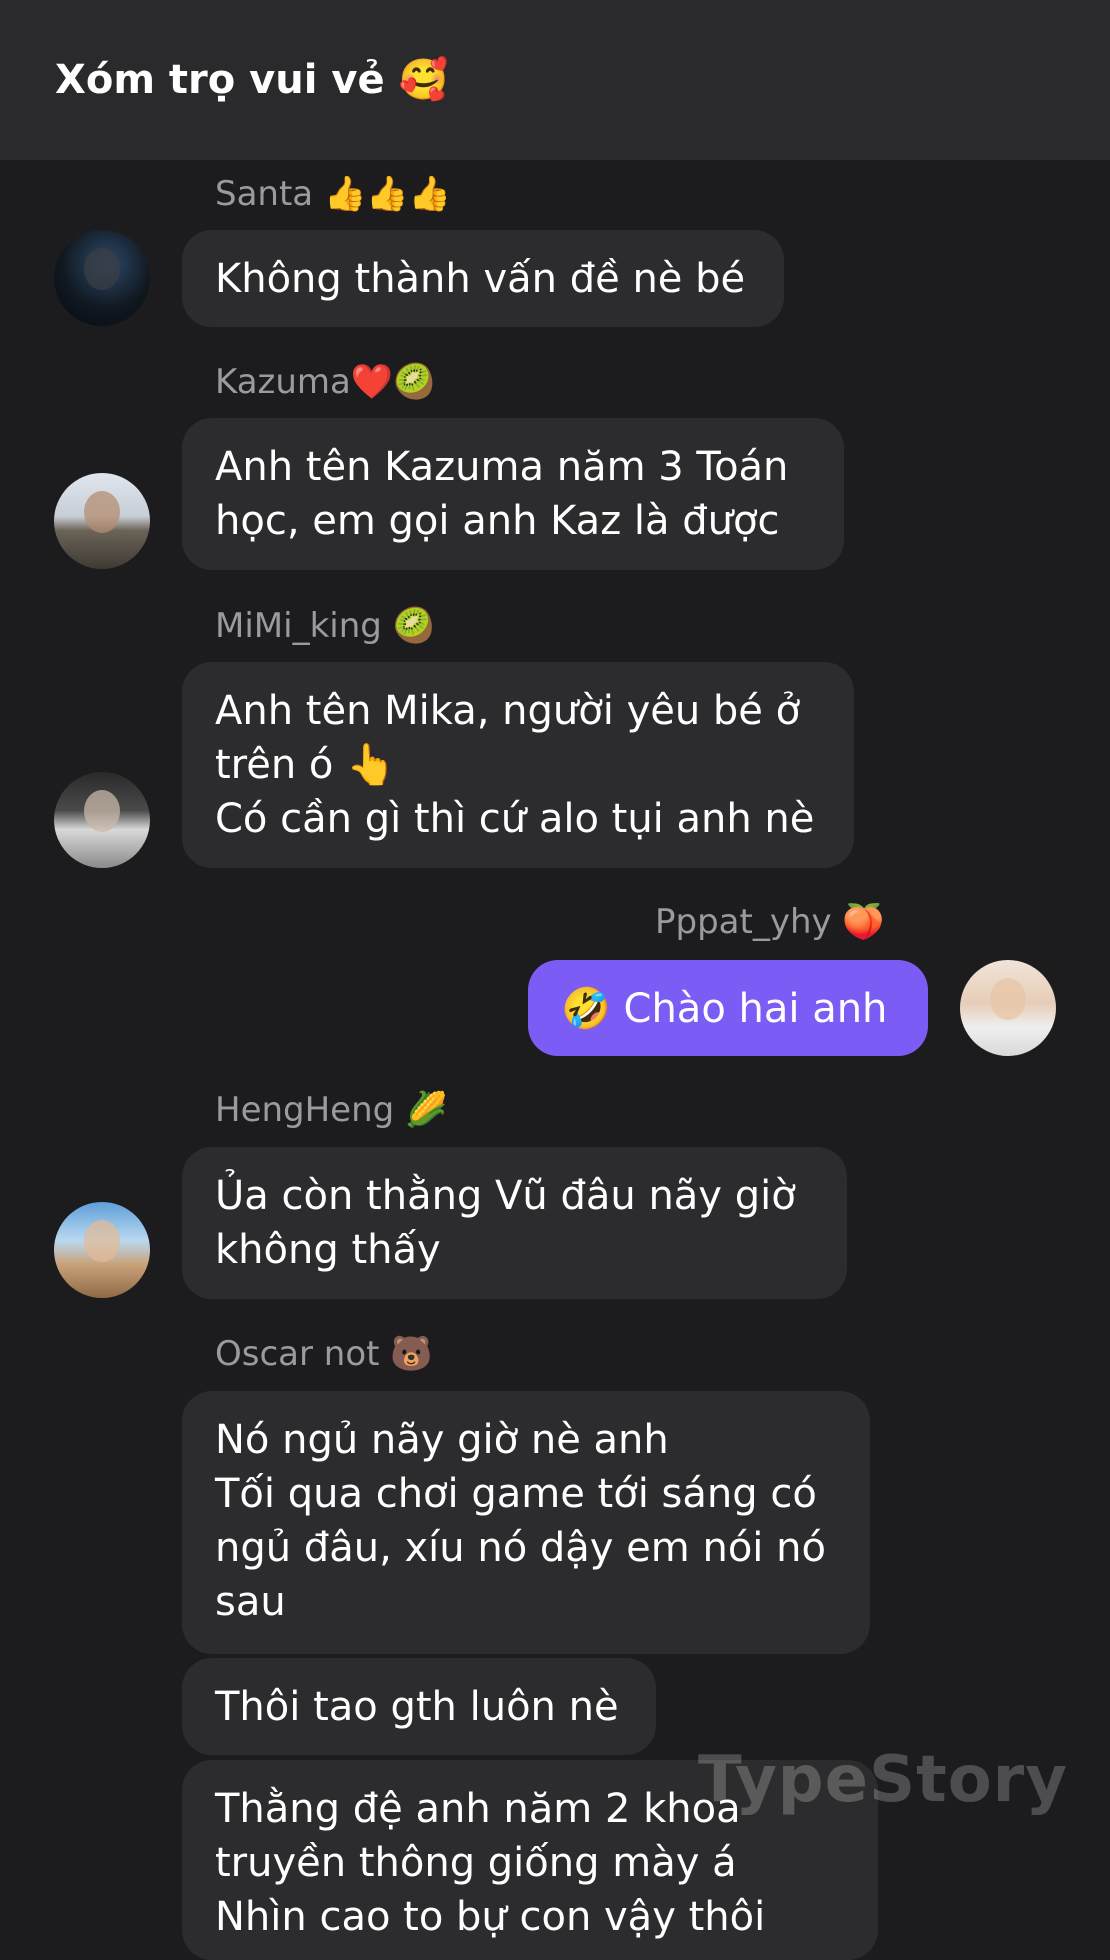 The height and width of the screenshot is (1960, 1110). Describe the element at coordinates (325, 626) in the screenshot. I see `sender-name: MiMi_king 🥝` at that location.